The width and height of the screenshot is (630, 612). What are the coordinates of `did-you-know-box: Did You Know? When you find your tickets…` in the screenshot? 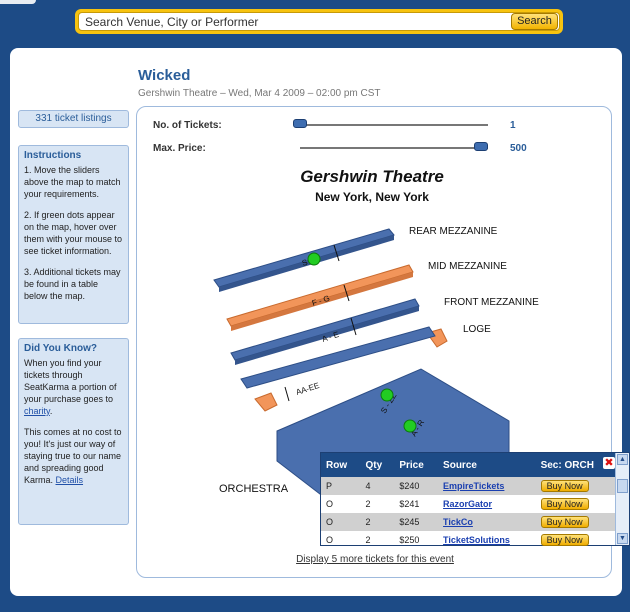 It's located at (73, 431).